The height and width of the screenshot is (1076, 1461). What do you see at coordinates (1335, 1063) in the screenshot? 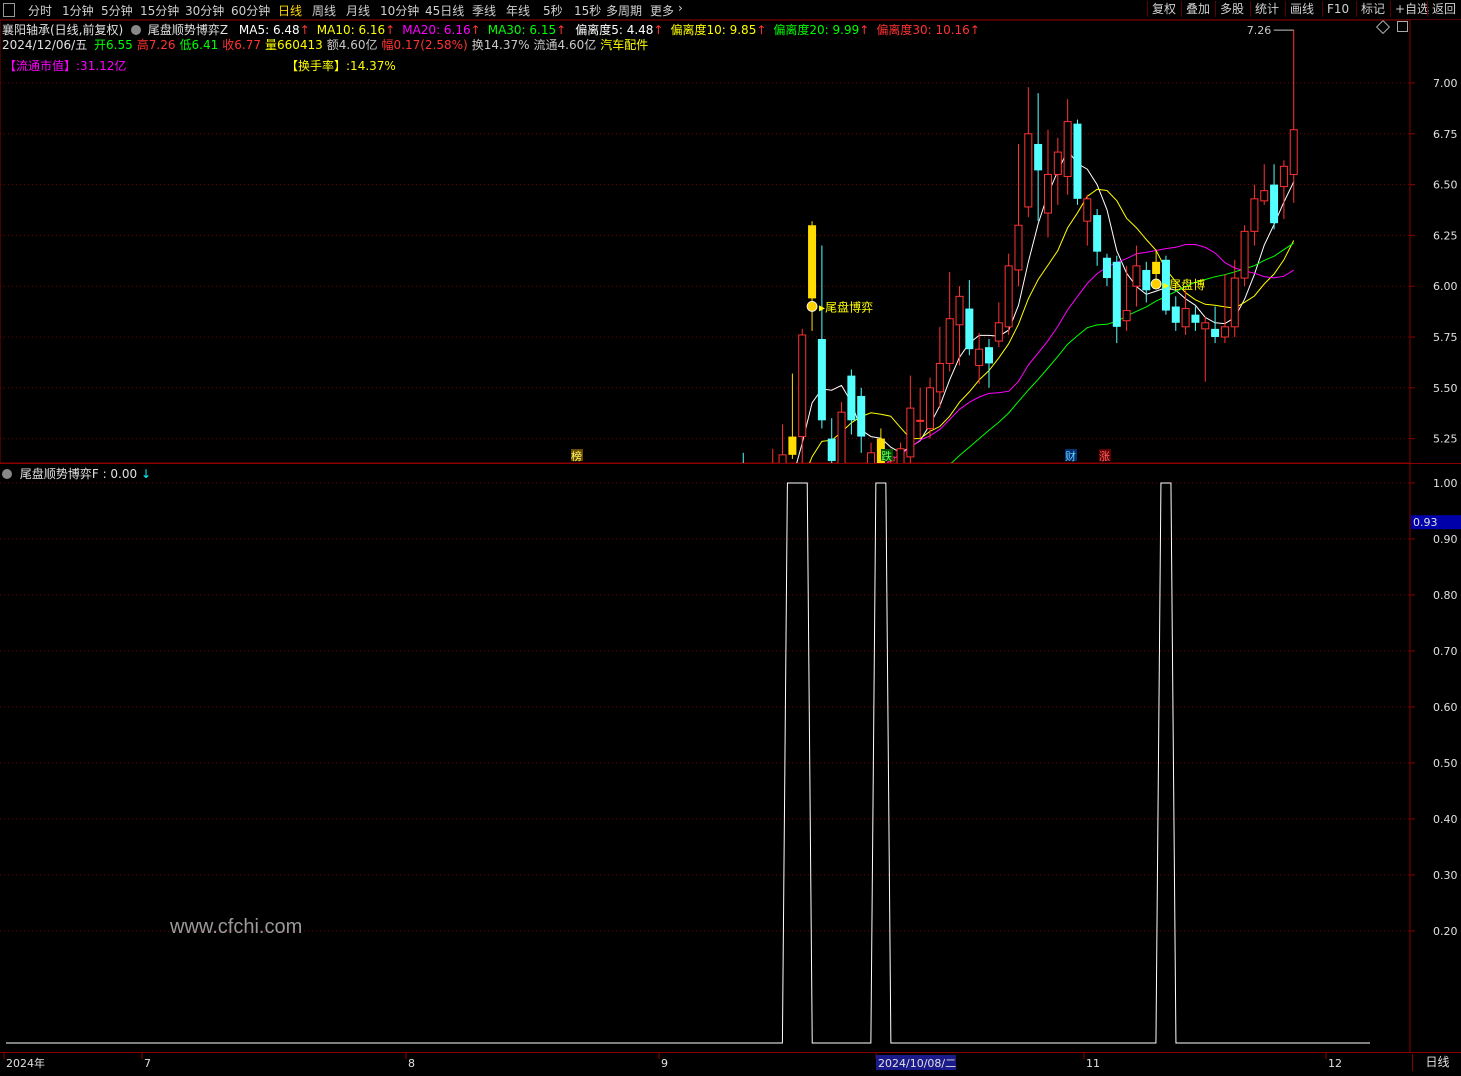
I see `x-tick-label: 12` at bounding box center [1335, 1063].